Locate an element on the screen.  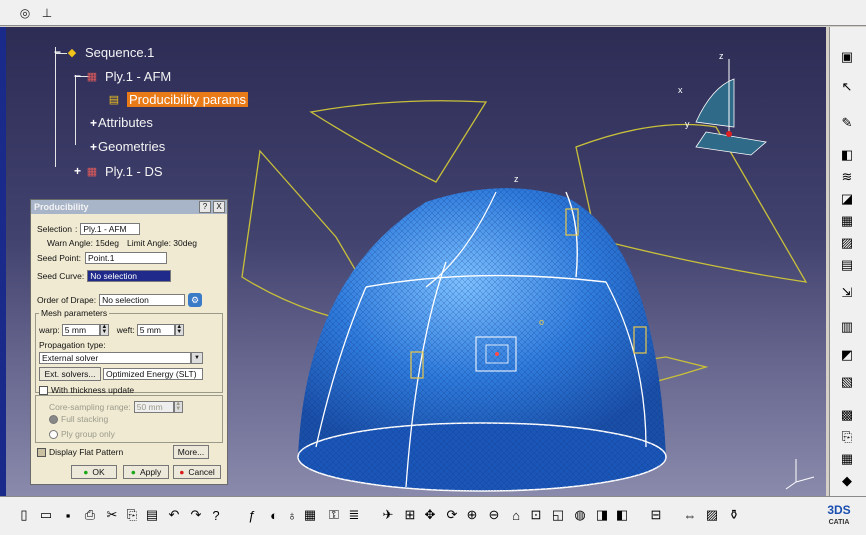
transfer-icon: ⇲ is located at coordinates (847, 293).